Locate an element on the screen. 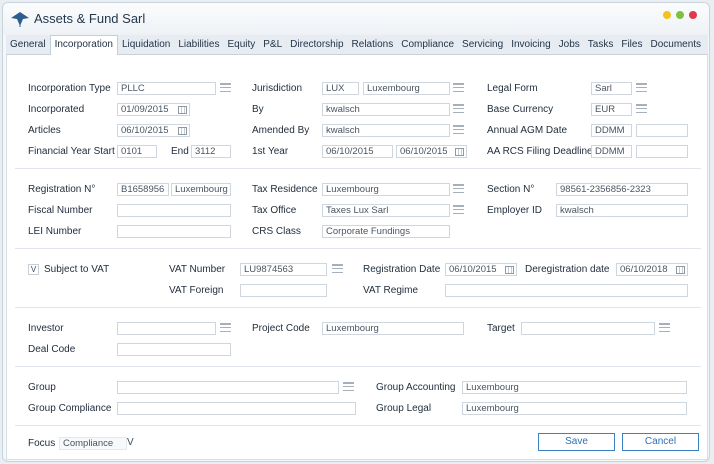 The image size is (714, 464). manta-logo-icon is located at coordinates (20, 19).